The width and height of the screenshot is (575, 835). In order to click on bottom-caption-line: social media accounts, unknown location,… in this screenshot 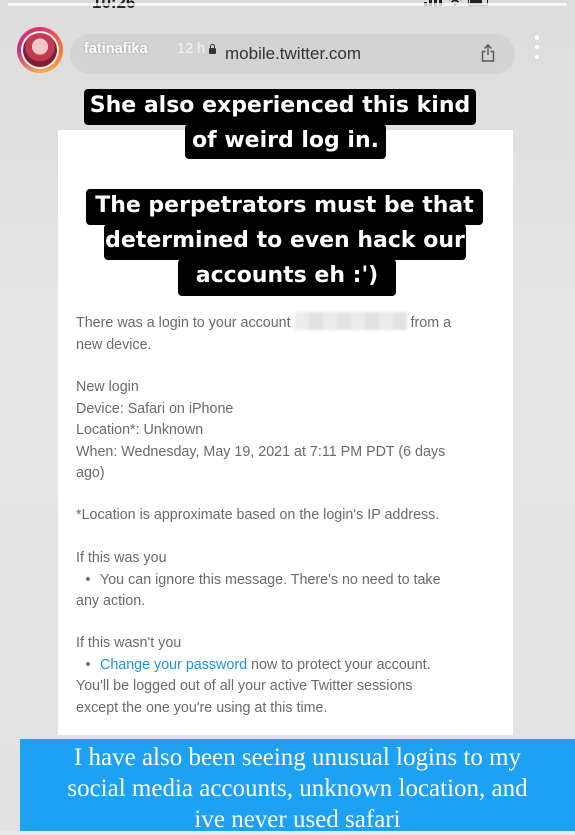, I will do `click(297, 788)`.